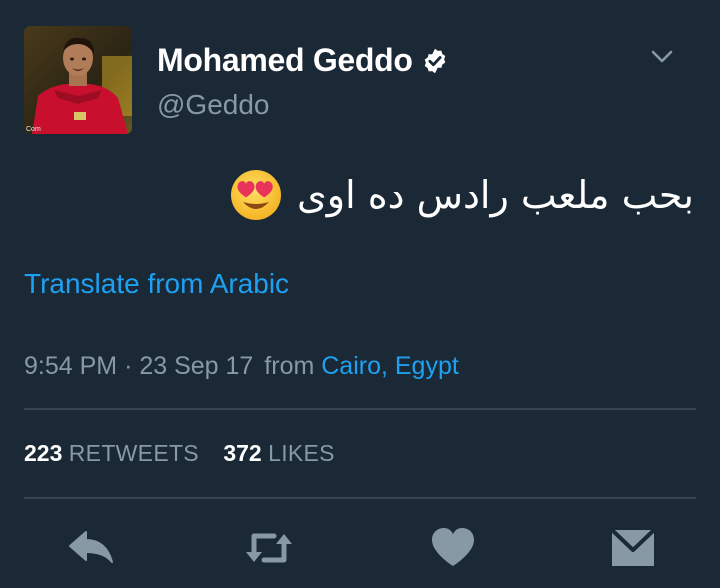  What do you see at coordinates (213, 105) in the screenshot?
I see `user-handle: @Geddo` at bounding box center [213, 105].